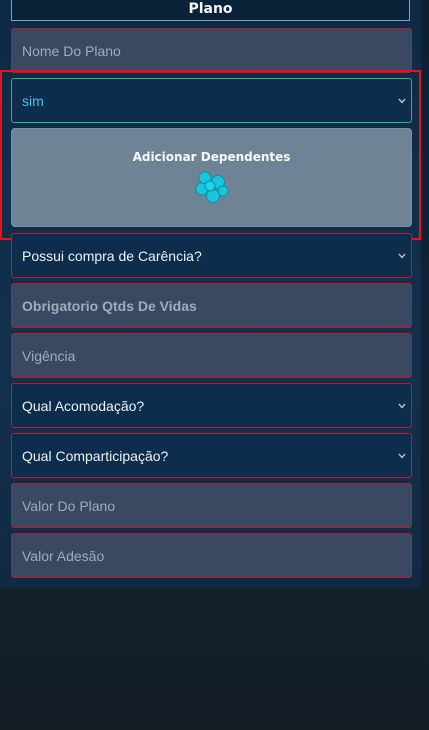 The width and height of the screenshot is (429, 730). What do you see at coordinates (210, 10) in the screenshot?
I see `form-title: Plano` at bounding box center [210, 10].